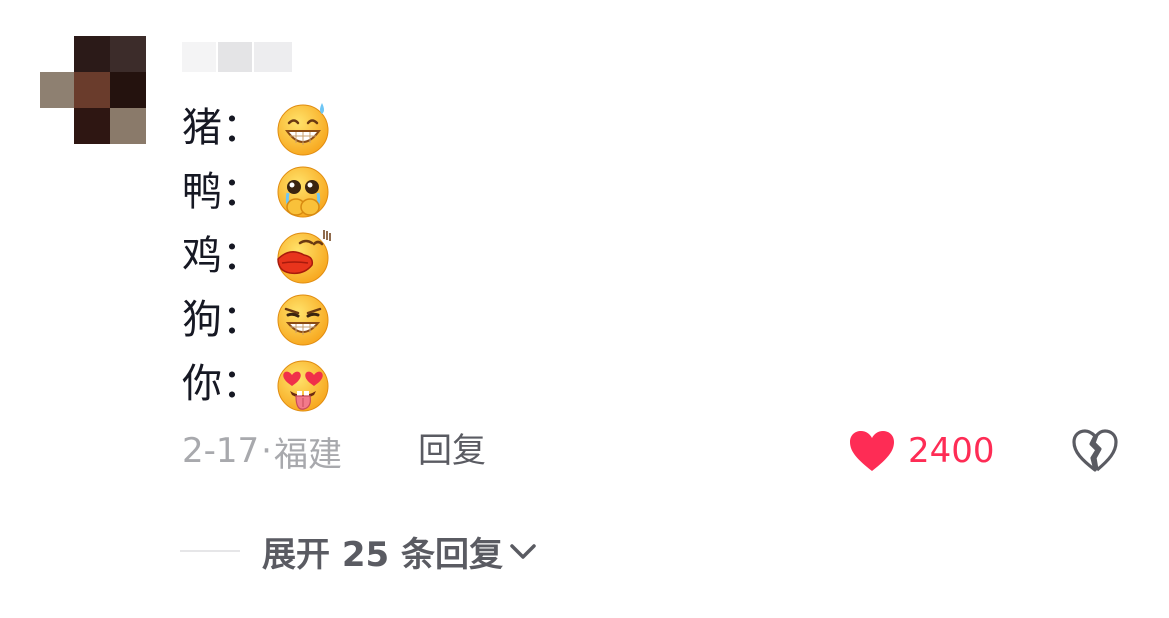 This screenshot has width=1169, height=618. Describe the element at coordinates (222, 192) in the screenshot. I see `comment-line-text: 鸭：` at that location.